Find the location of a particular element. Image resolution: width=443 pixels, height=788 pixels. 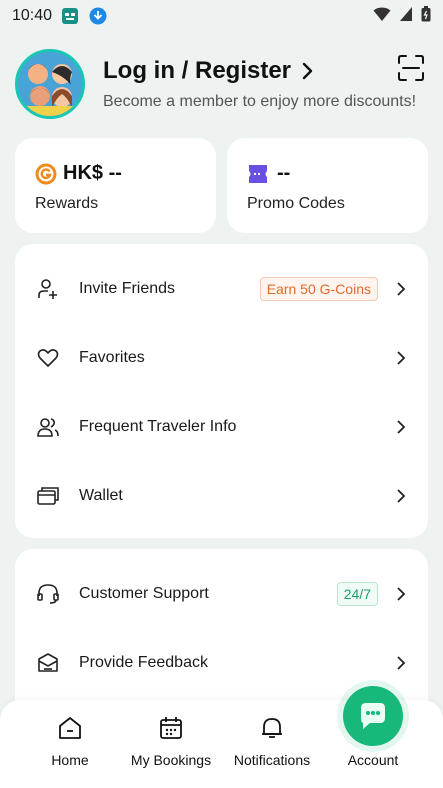

menu-item-favorites: Favorites is located at coordinates (221, 357).